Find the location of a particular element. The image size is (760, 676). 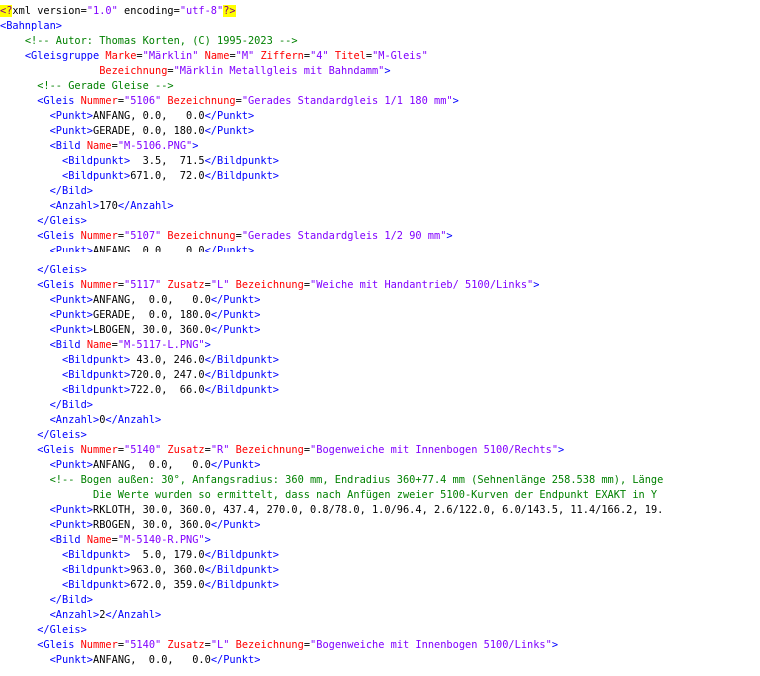

token-attr: Marke is located at coordinates (121, 56).